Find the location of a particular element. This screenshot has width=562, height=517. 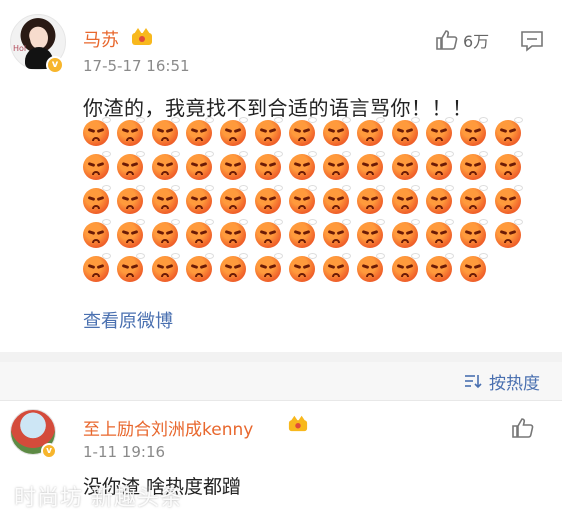

avatar-face is located at coordinates (39, 38).